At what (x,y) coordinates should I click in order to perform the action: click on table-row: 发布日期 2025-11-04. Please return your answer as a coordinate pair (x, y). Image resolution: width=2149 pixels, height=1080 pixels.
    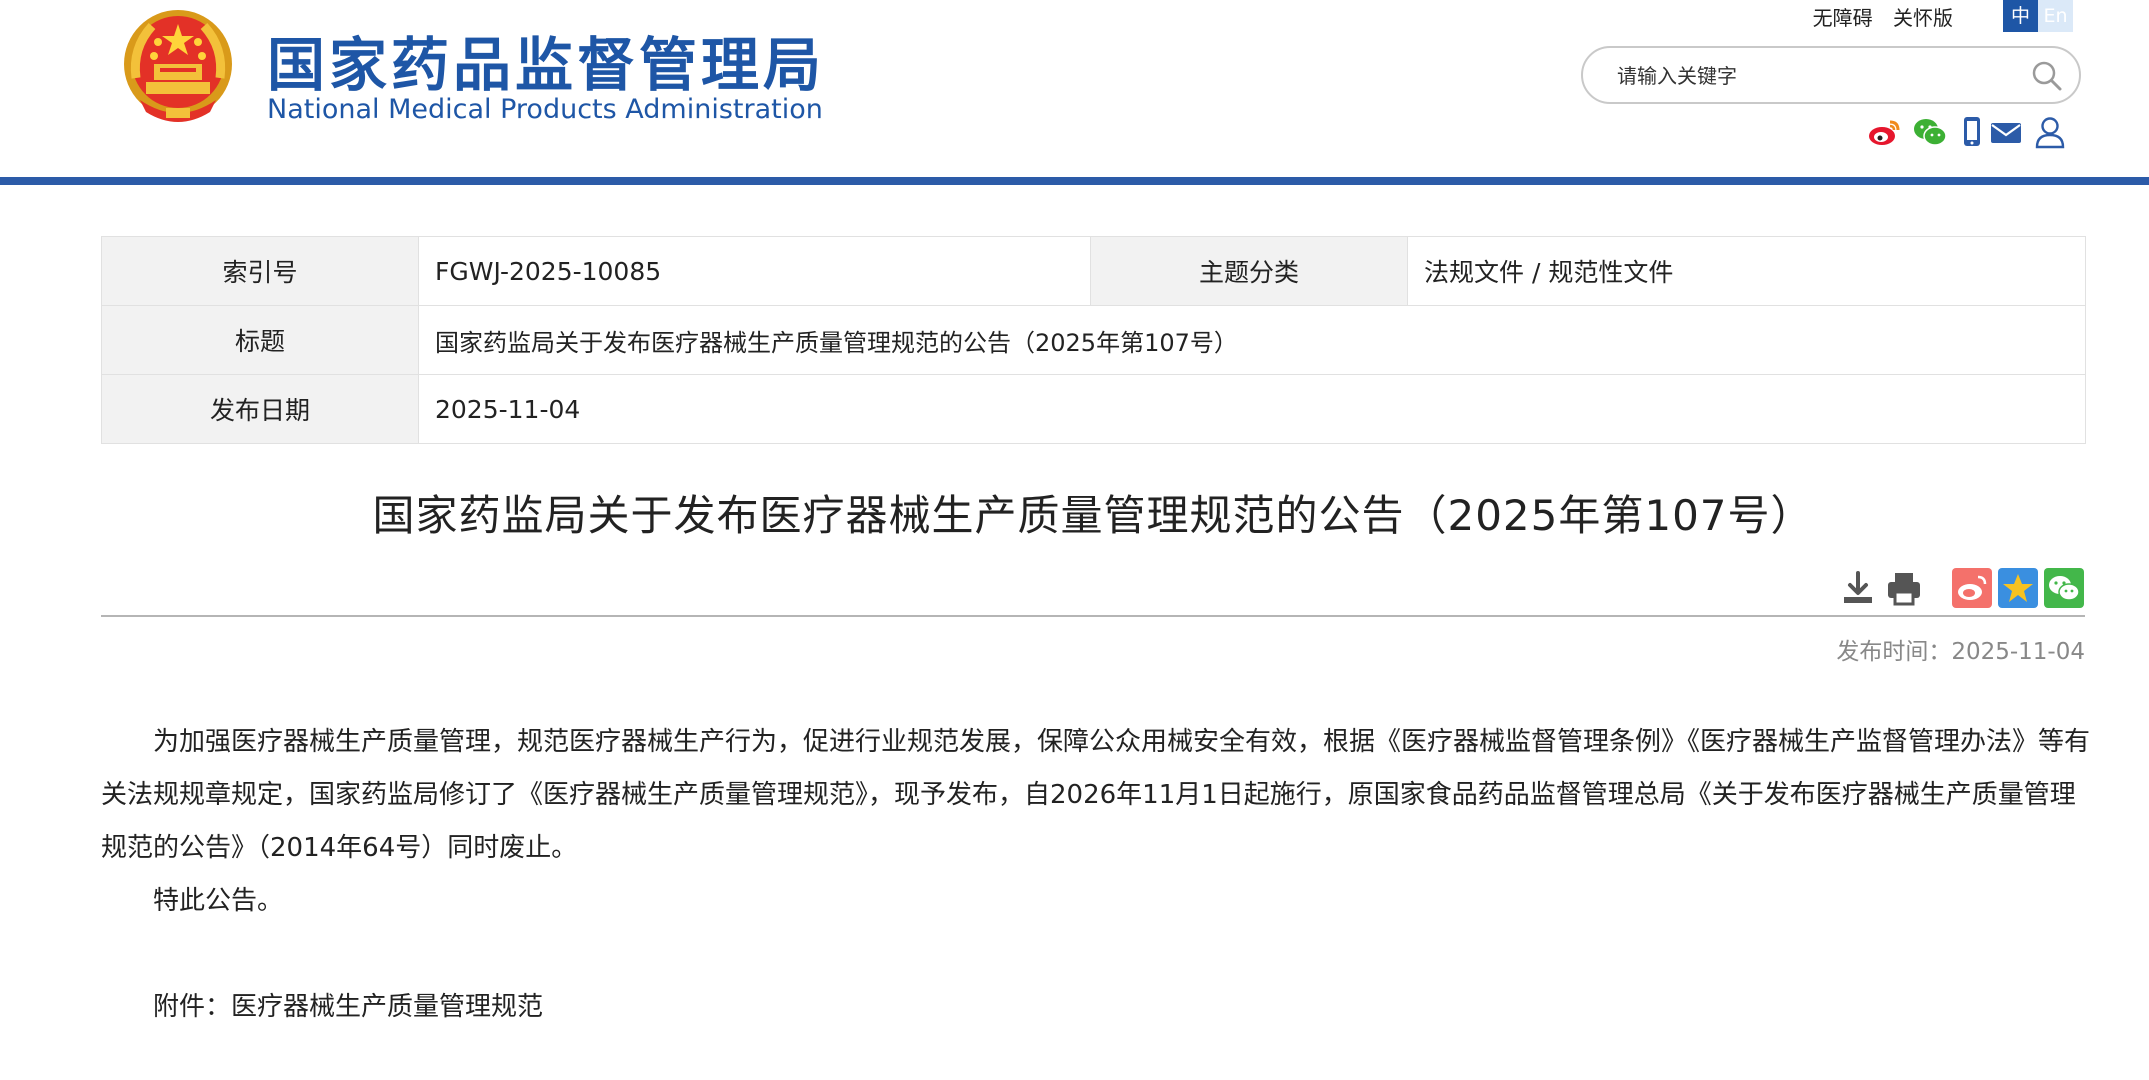
    Looking at the image, I should click on (1093, 409).